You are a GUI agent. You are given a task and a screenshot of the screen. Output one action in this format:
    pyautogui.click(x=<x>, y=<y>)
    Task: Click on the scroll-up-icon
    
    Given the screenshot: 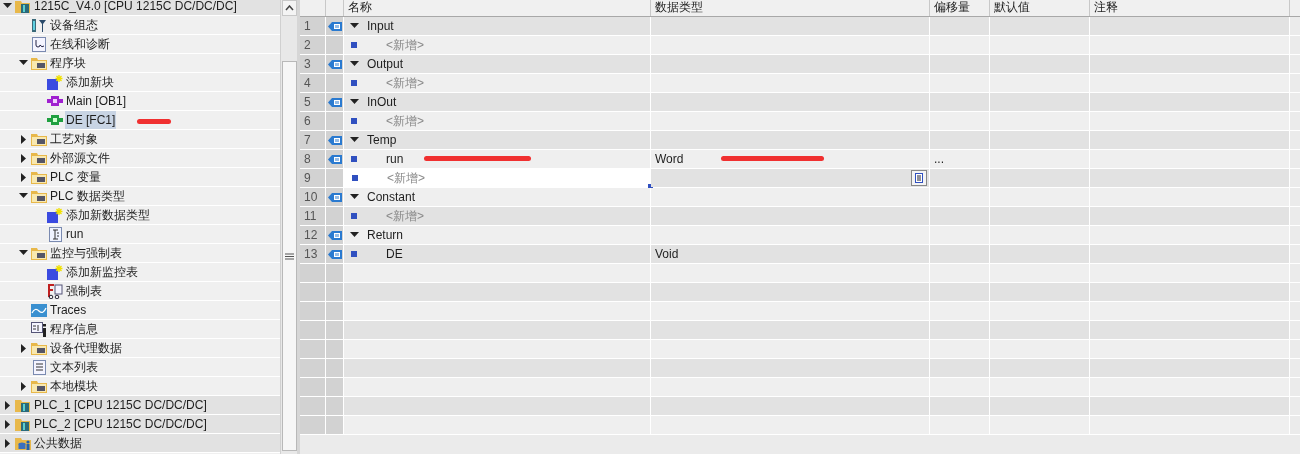 What is the action you would take?
    pyautogui.click(x=289, y=8)
    